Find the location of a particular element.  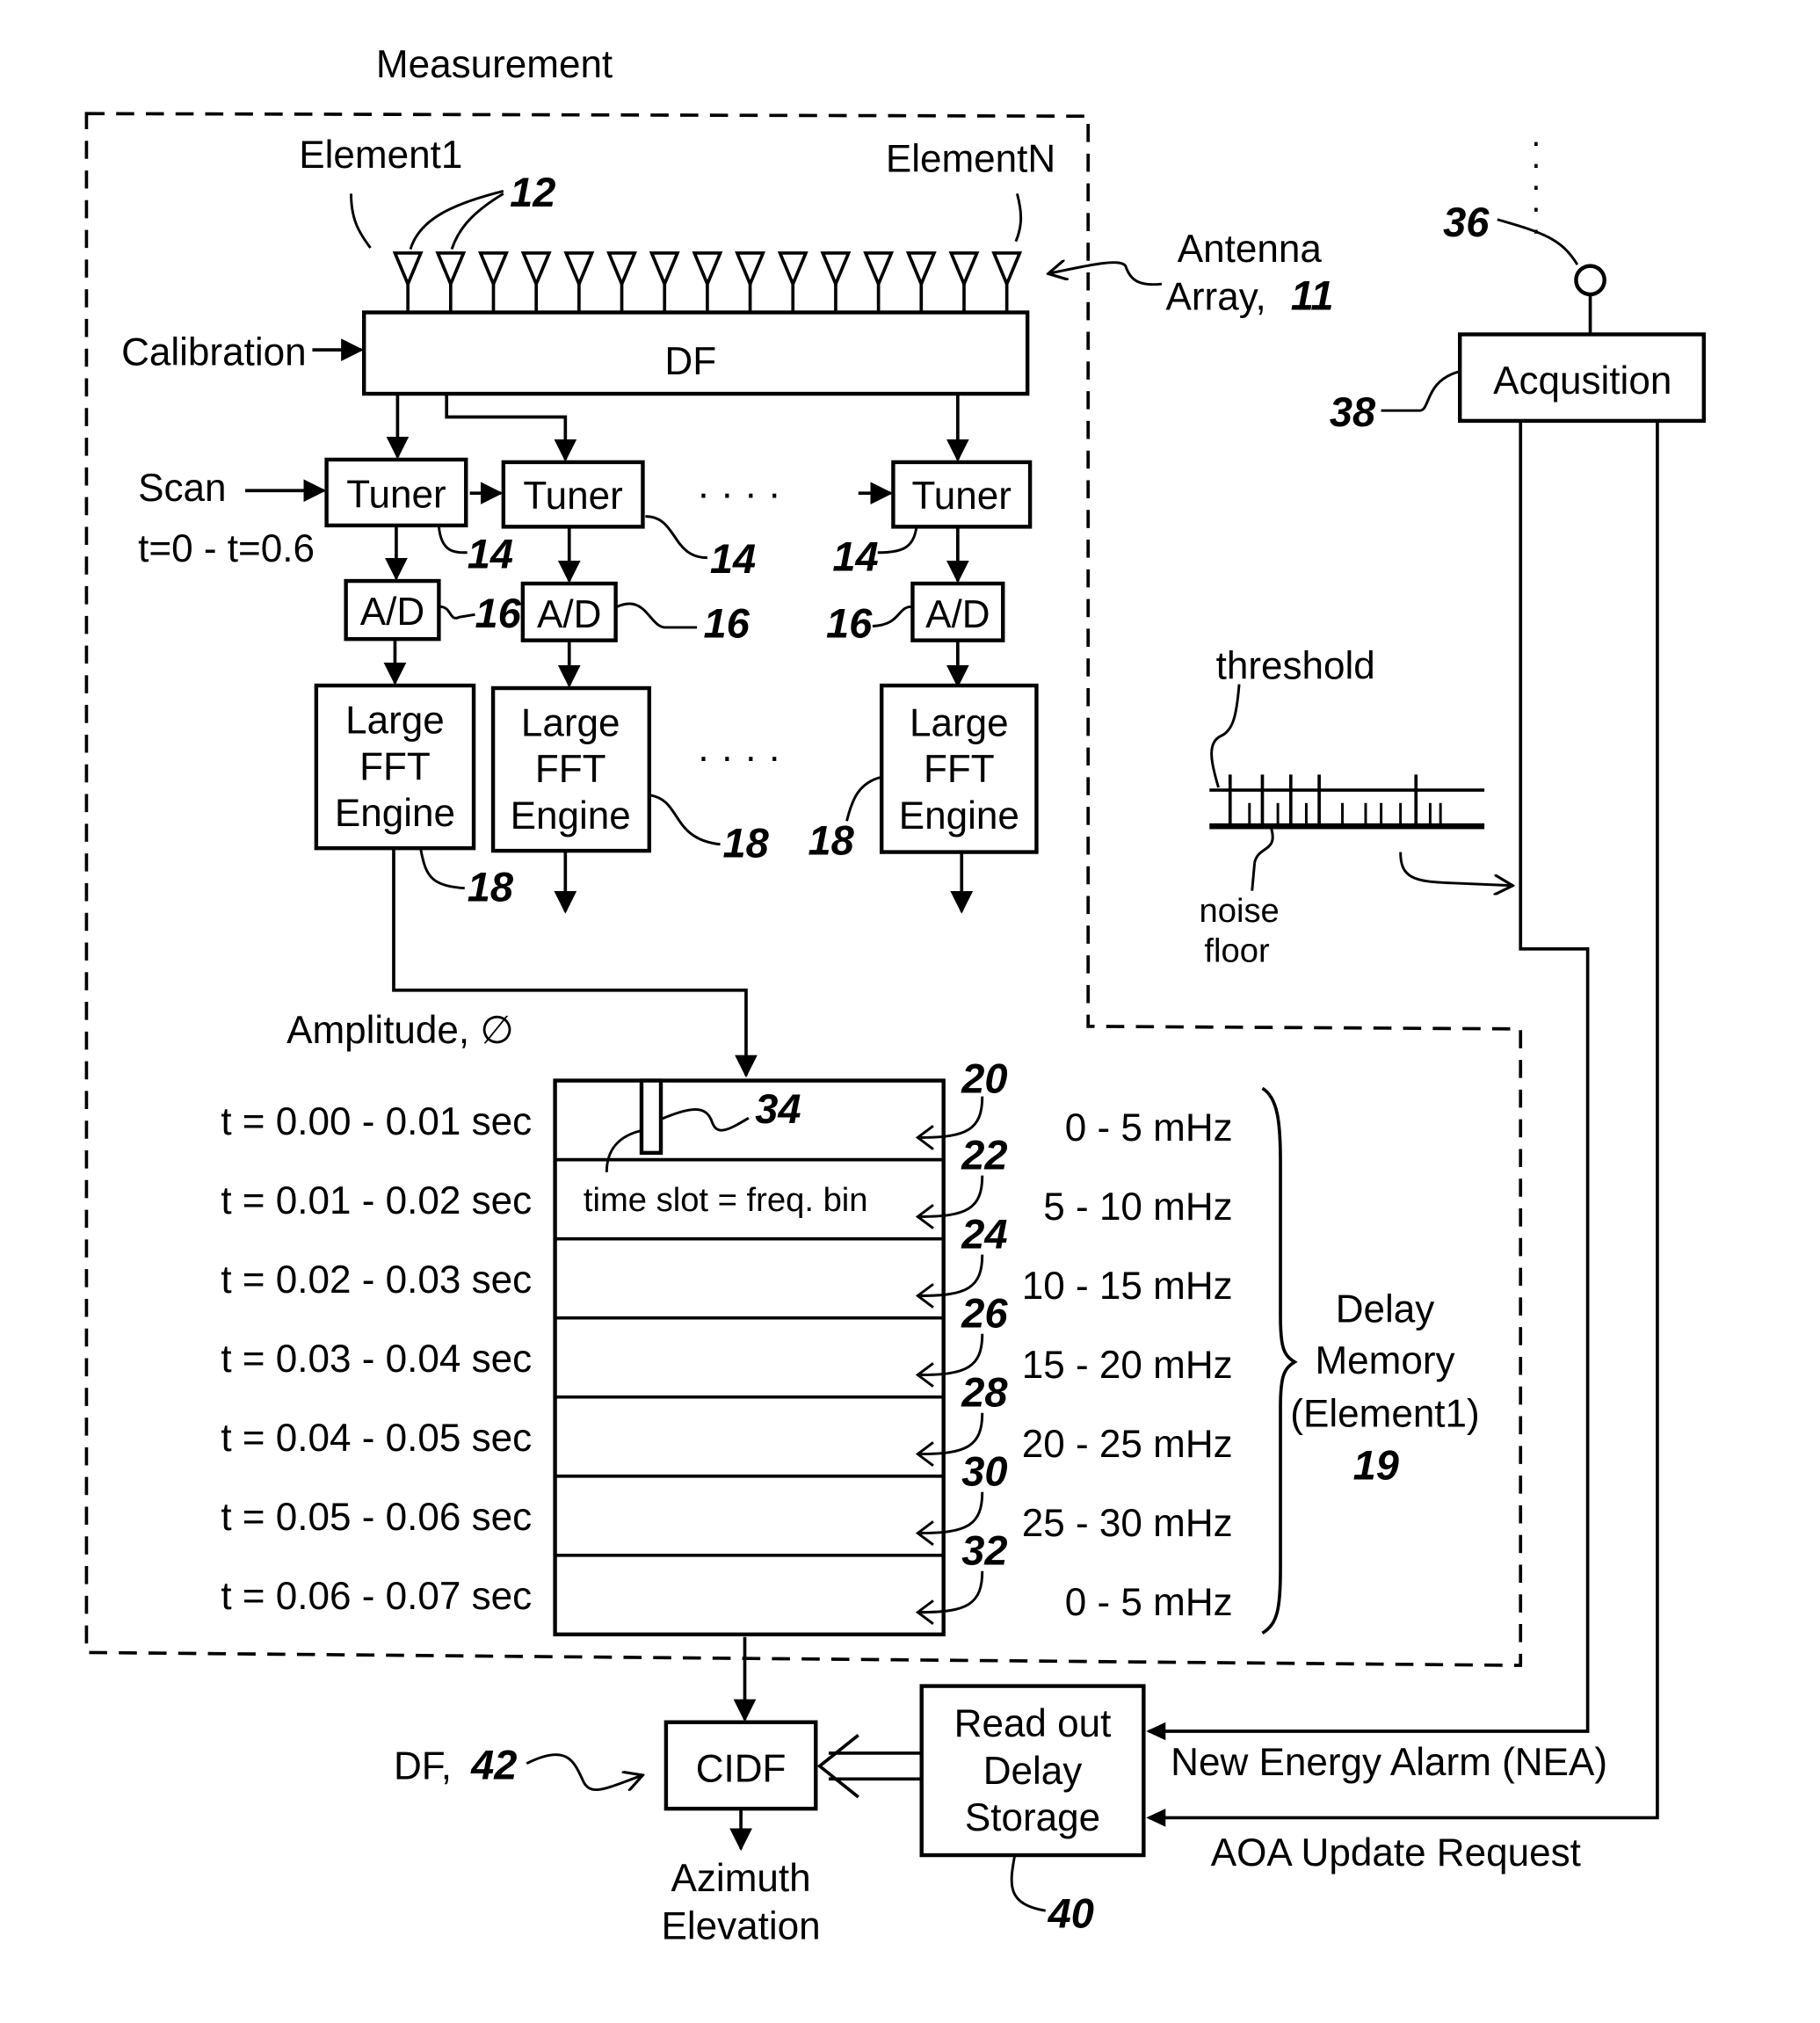

memory-row-ref: 32 is located at coordinates (984, 1550).